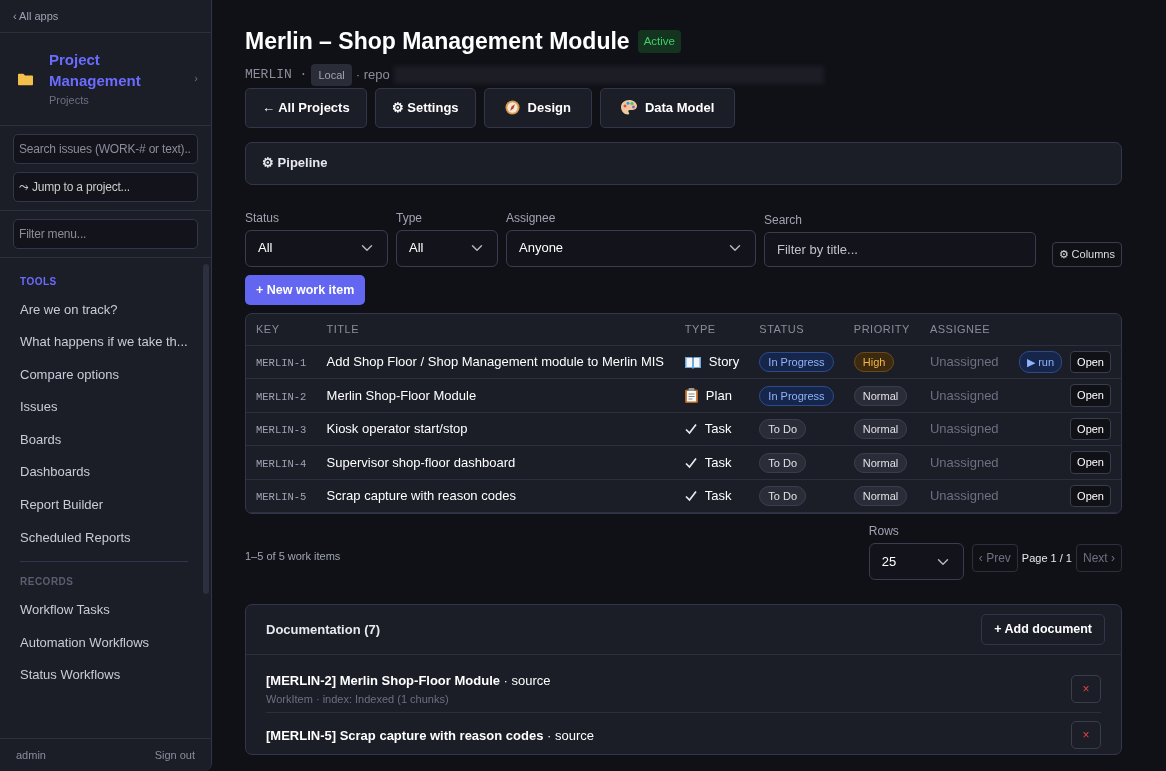 This screenshot has height=771, width=1166. I want to click on item-key: MERLIN-5, so click(281, 497).